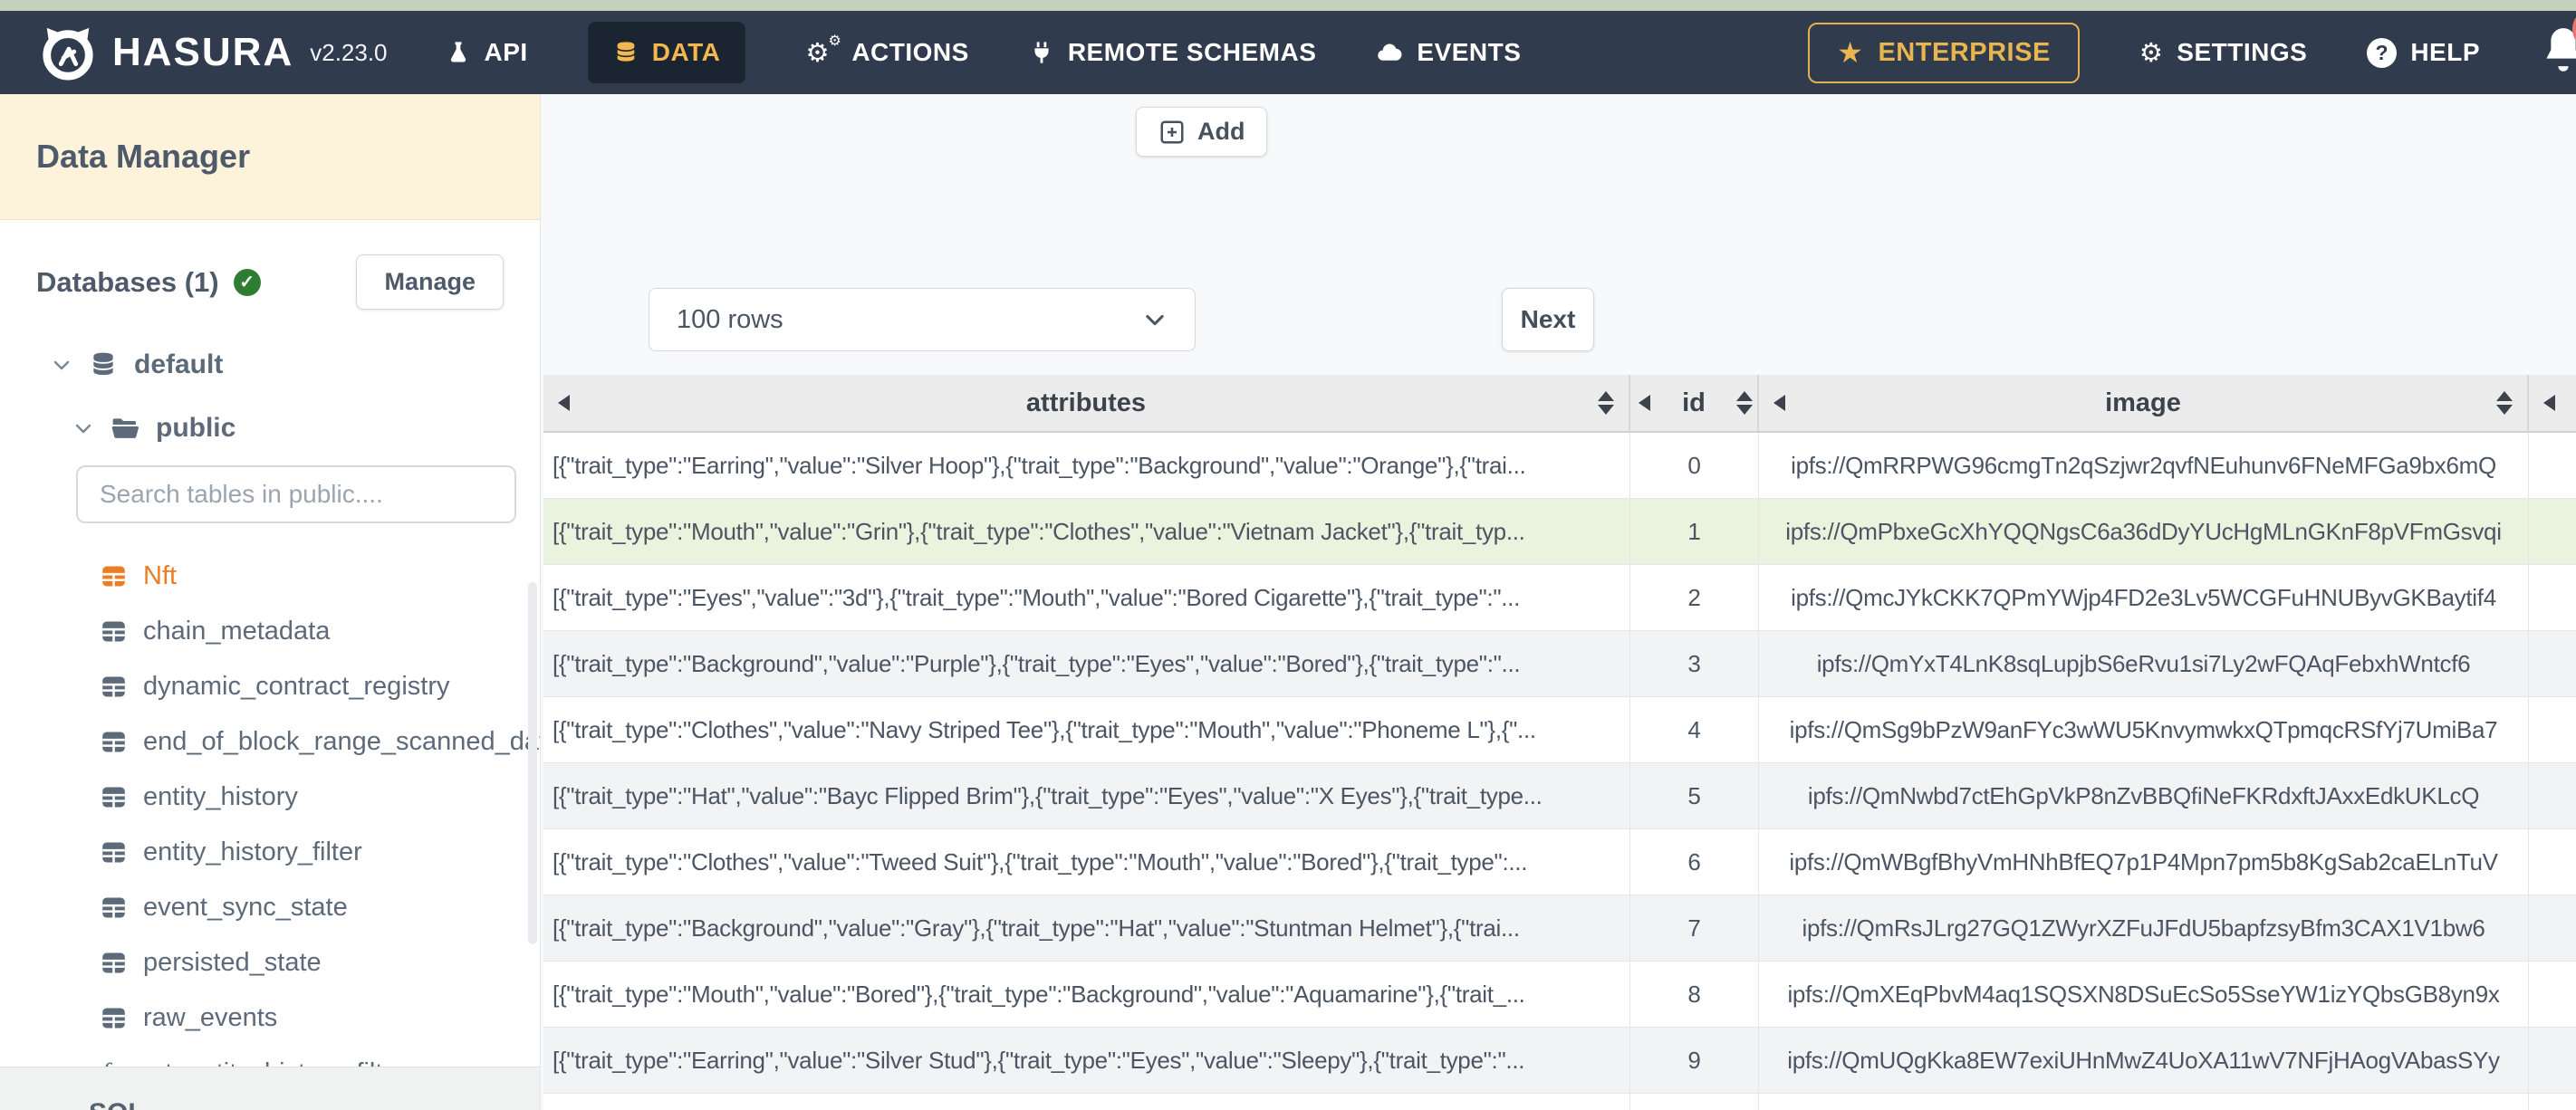 Image resolution: width=2576 pixels, height=1110 pixels. What do you see at coordinates (1694, 928) in the screenshot?
I see `cell-id: 7` at bounding box center [1694, 928].